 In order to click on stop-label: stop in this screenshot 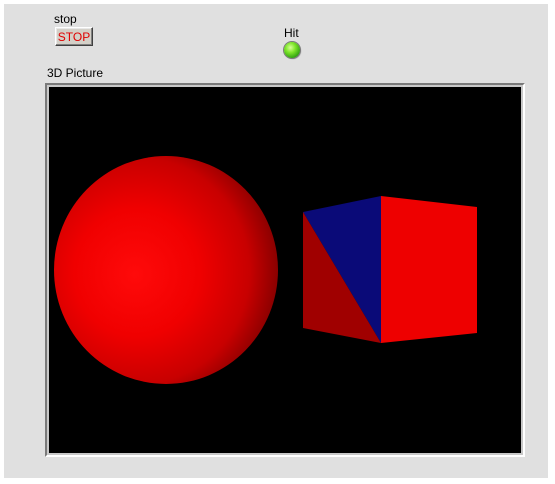, I will do `click(65, 19)`.